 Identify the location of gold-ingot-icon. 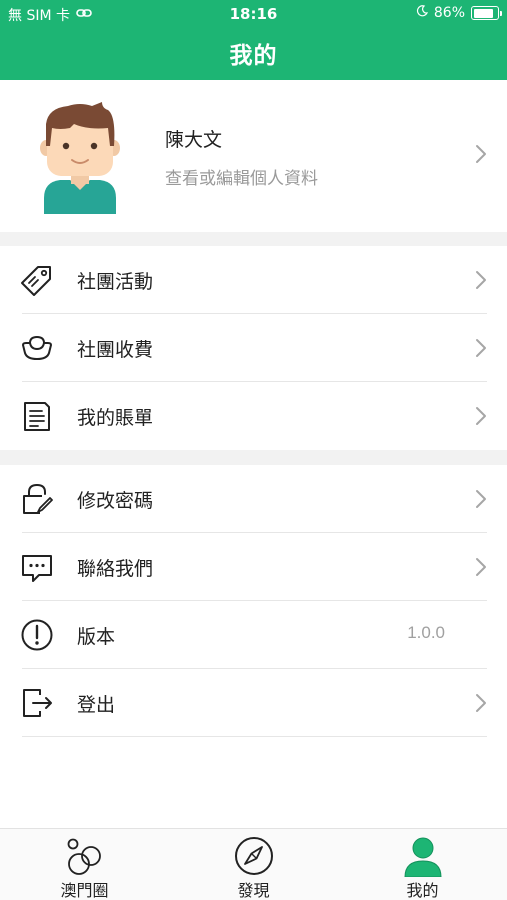
(37, 348).